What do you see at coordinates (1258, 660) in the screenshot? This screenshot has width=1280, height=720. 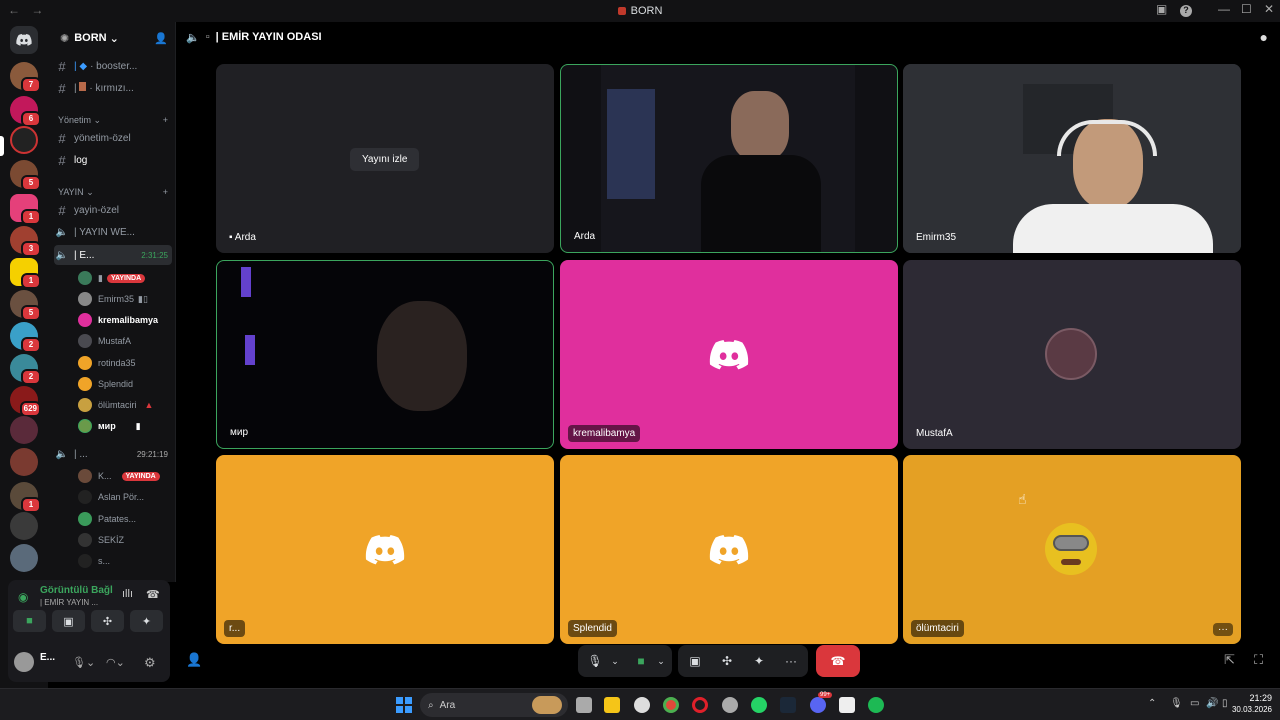 I see `fullscreen-icon: ⛶` at bounding box center [1258, 660].